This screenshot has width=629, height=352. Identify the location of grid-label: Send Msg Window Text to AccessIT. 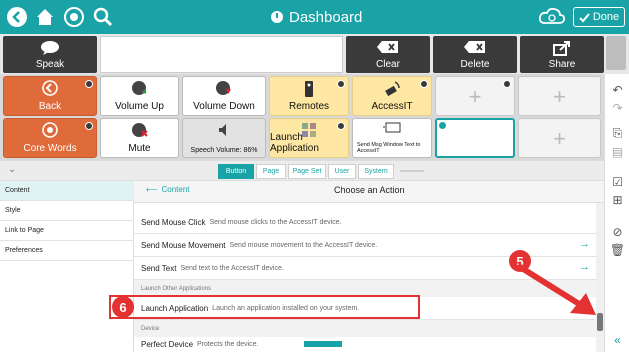
(389, 148).